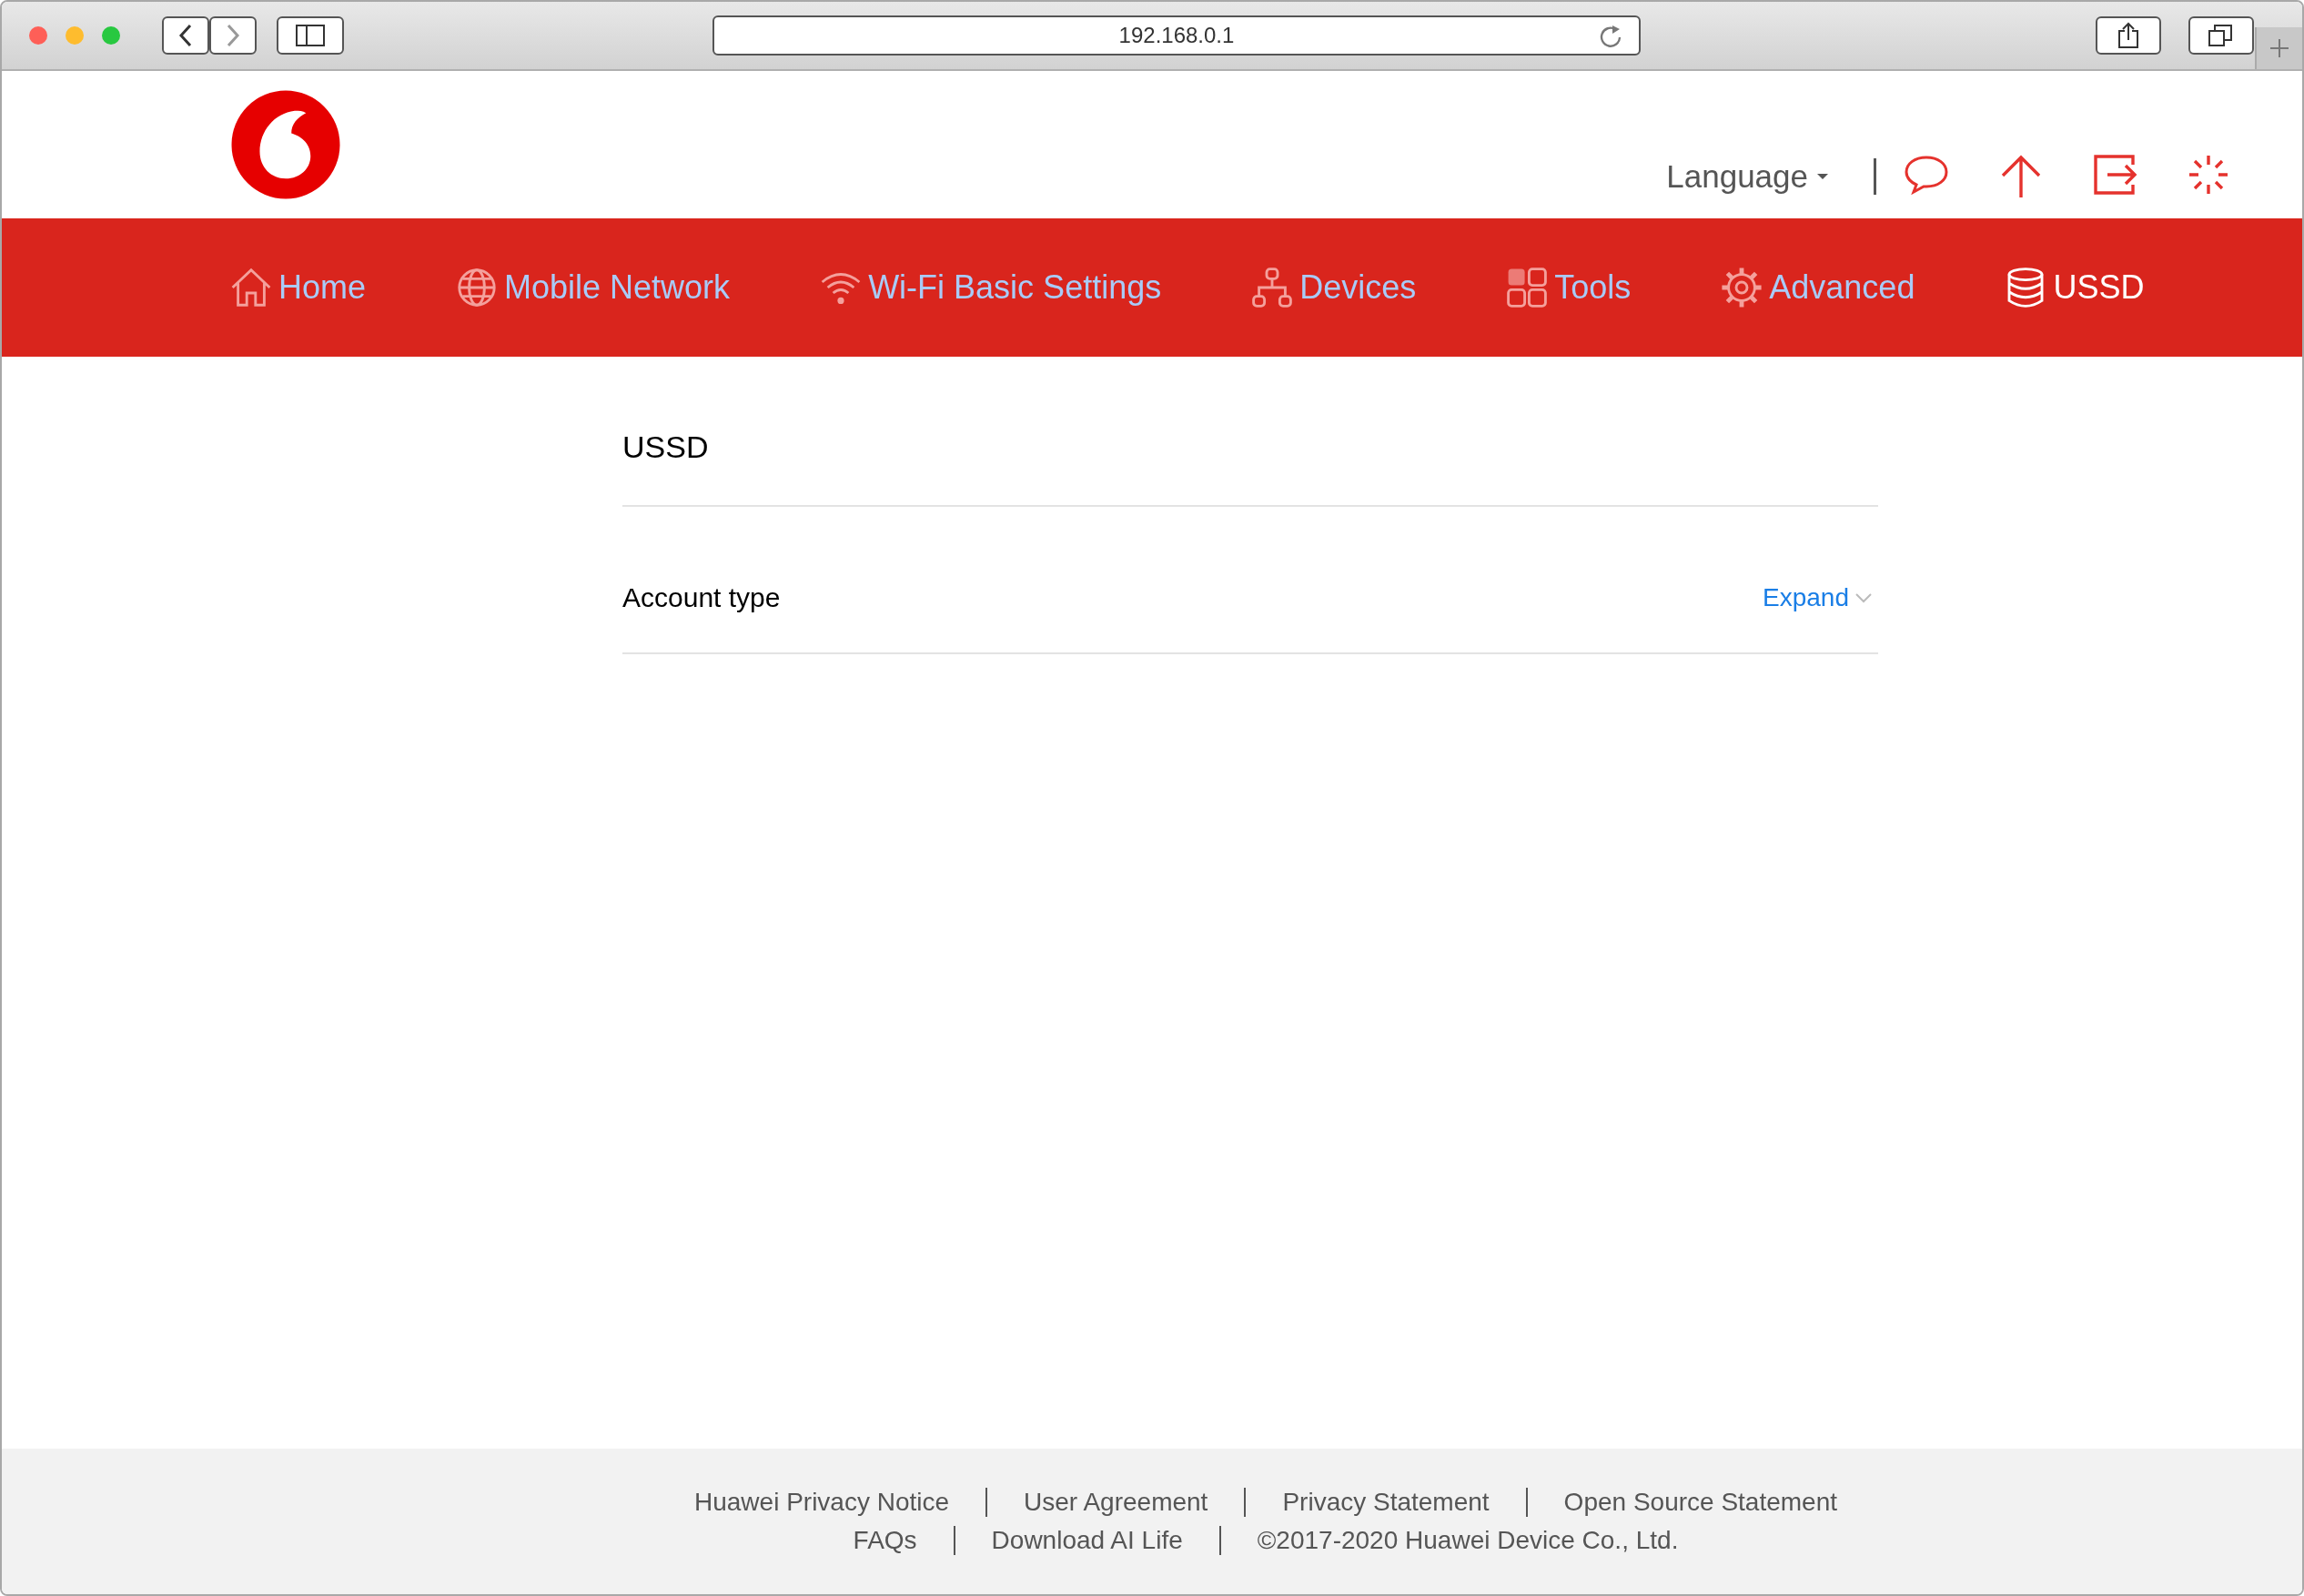  I want to click on back-button, so click(185, 35).